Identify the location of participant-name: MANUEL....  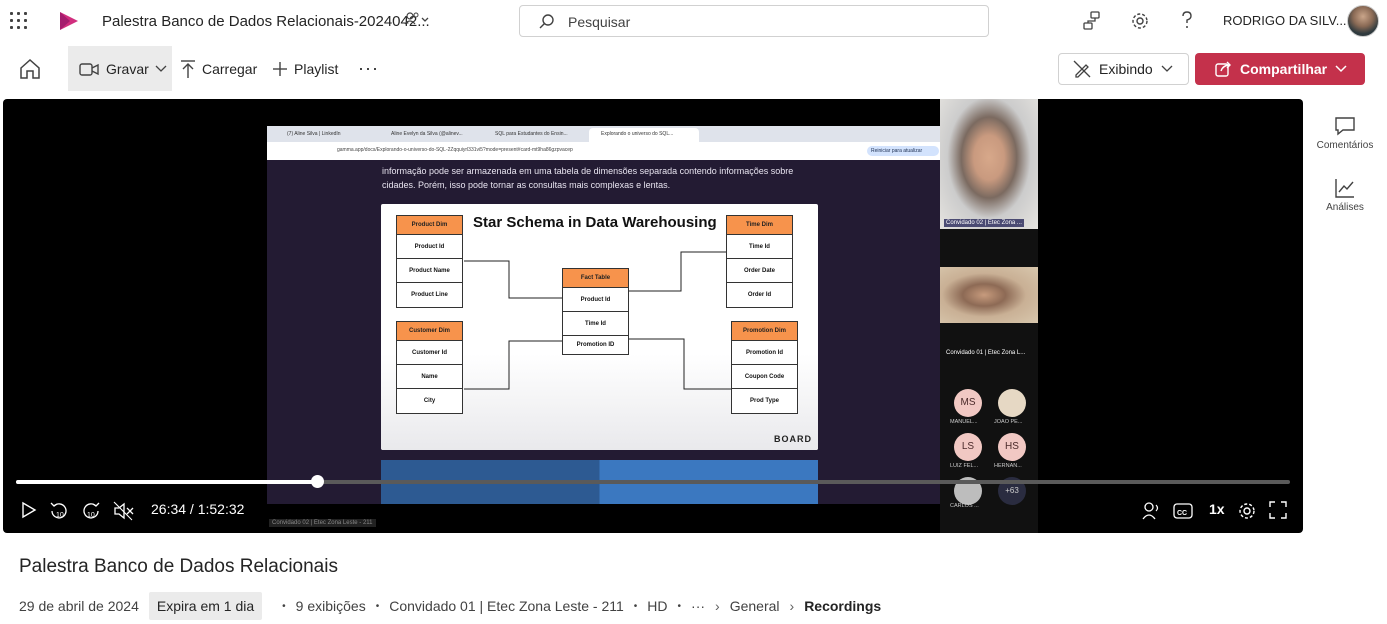
(964, 422).